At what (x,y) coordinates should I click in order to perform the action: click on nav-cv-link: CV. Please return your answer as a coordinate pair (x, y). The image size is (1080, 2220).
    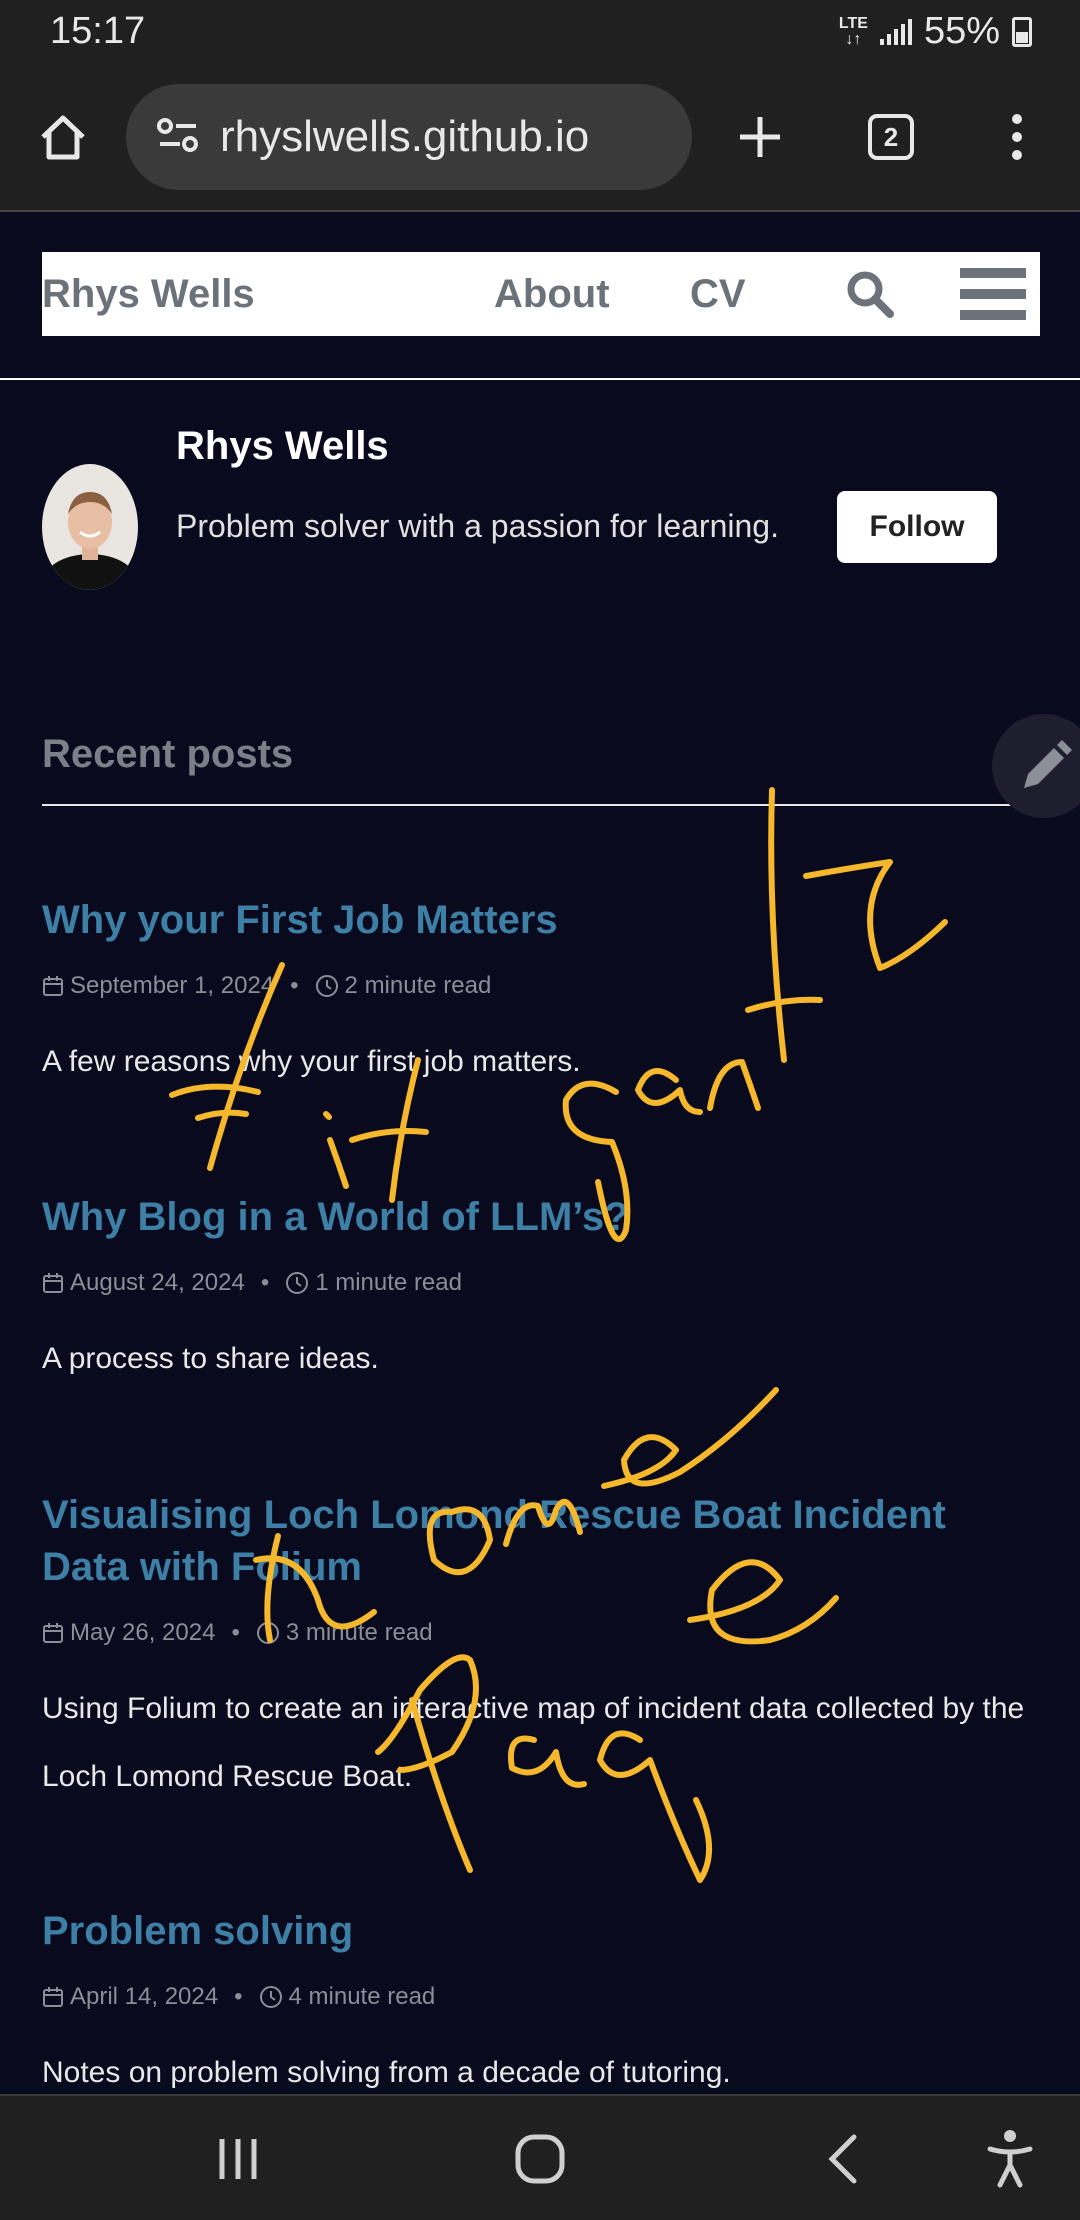
    Looking at the image, I should click on (718, 294).